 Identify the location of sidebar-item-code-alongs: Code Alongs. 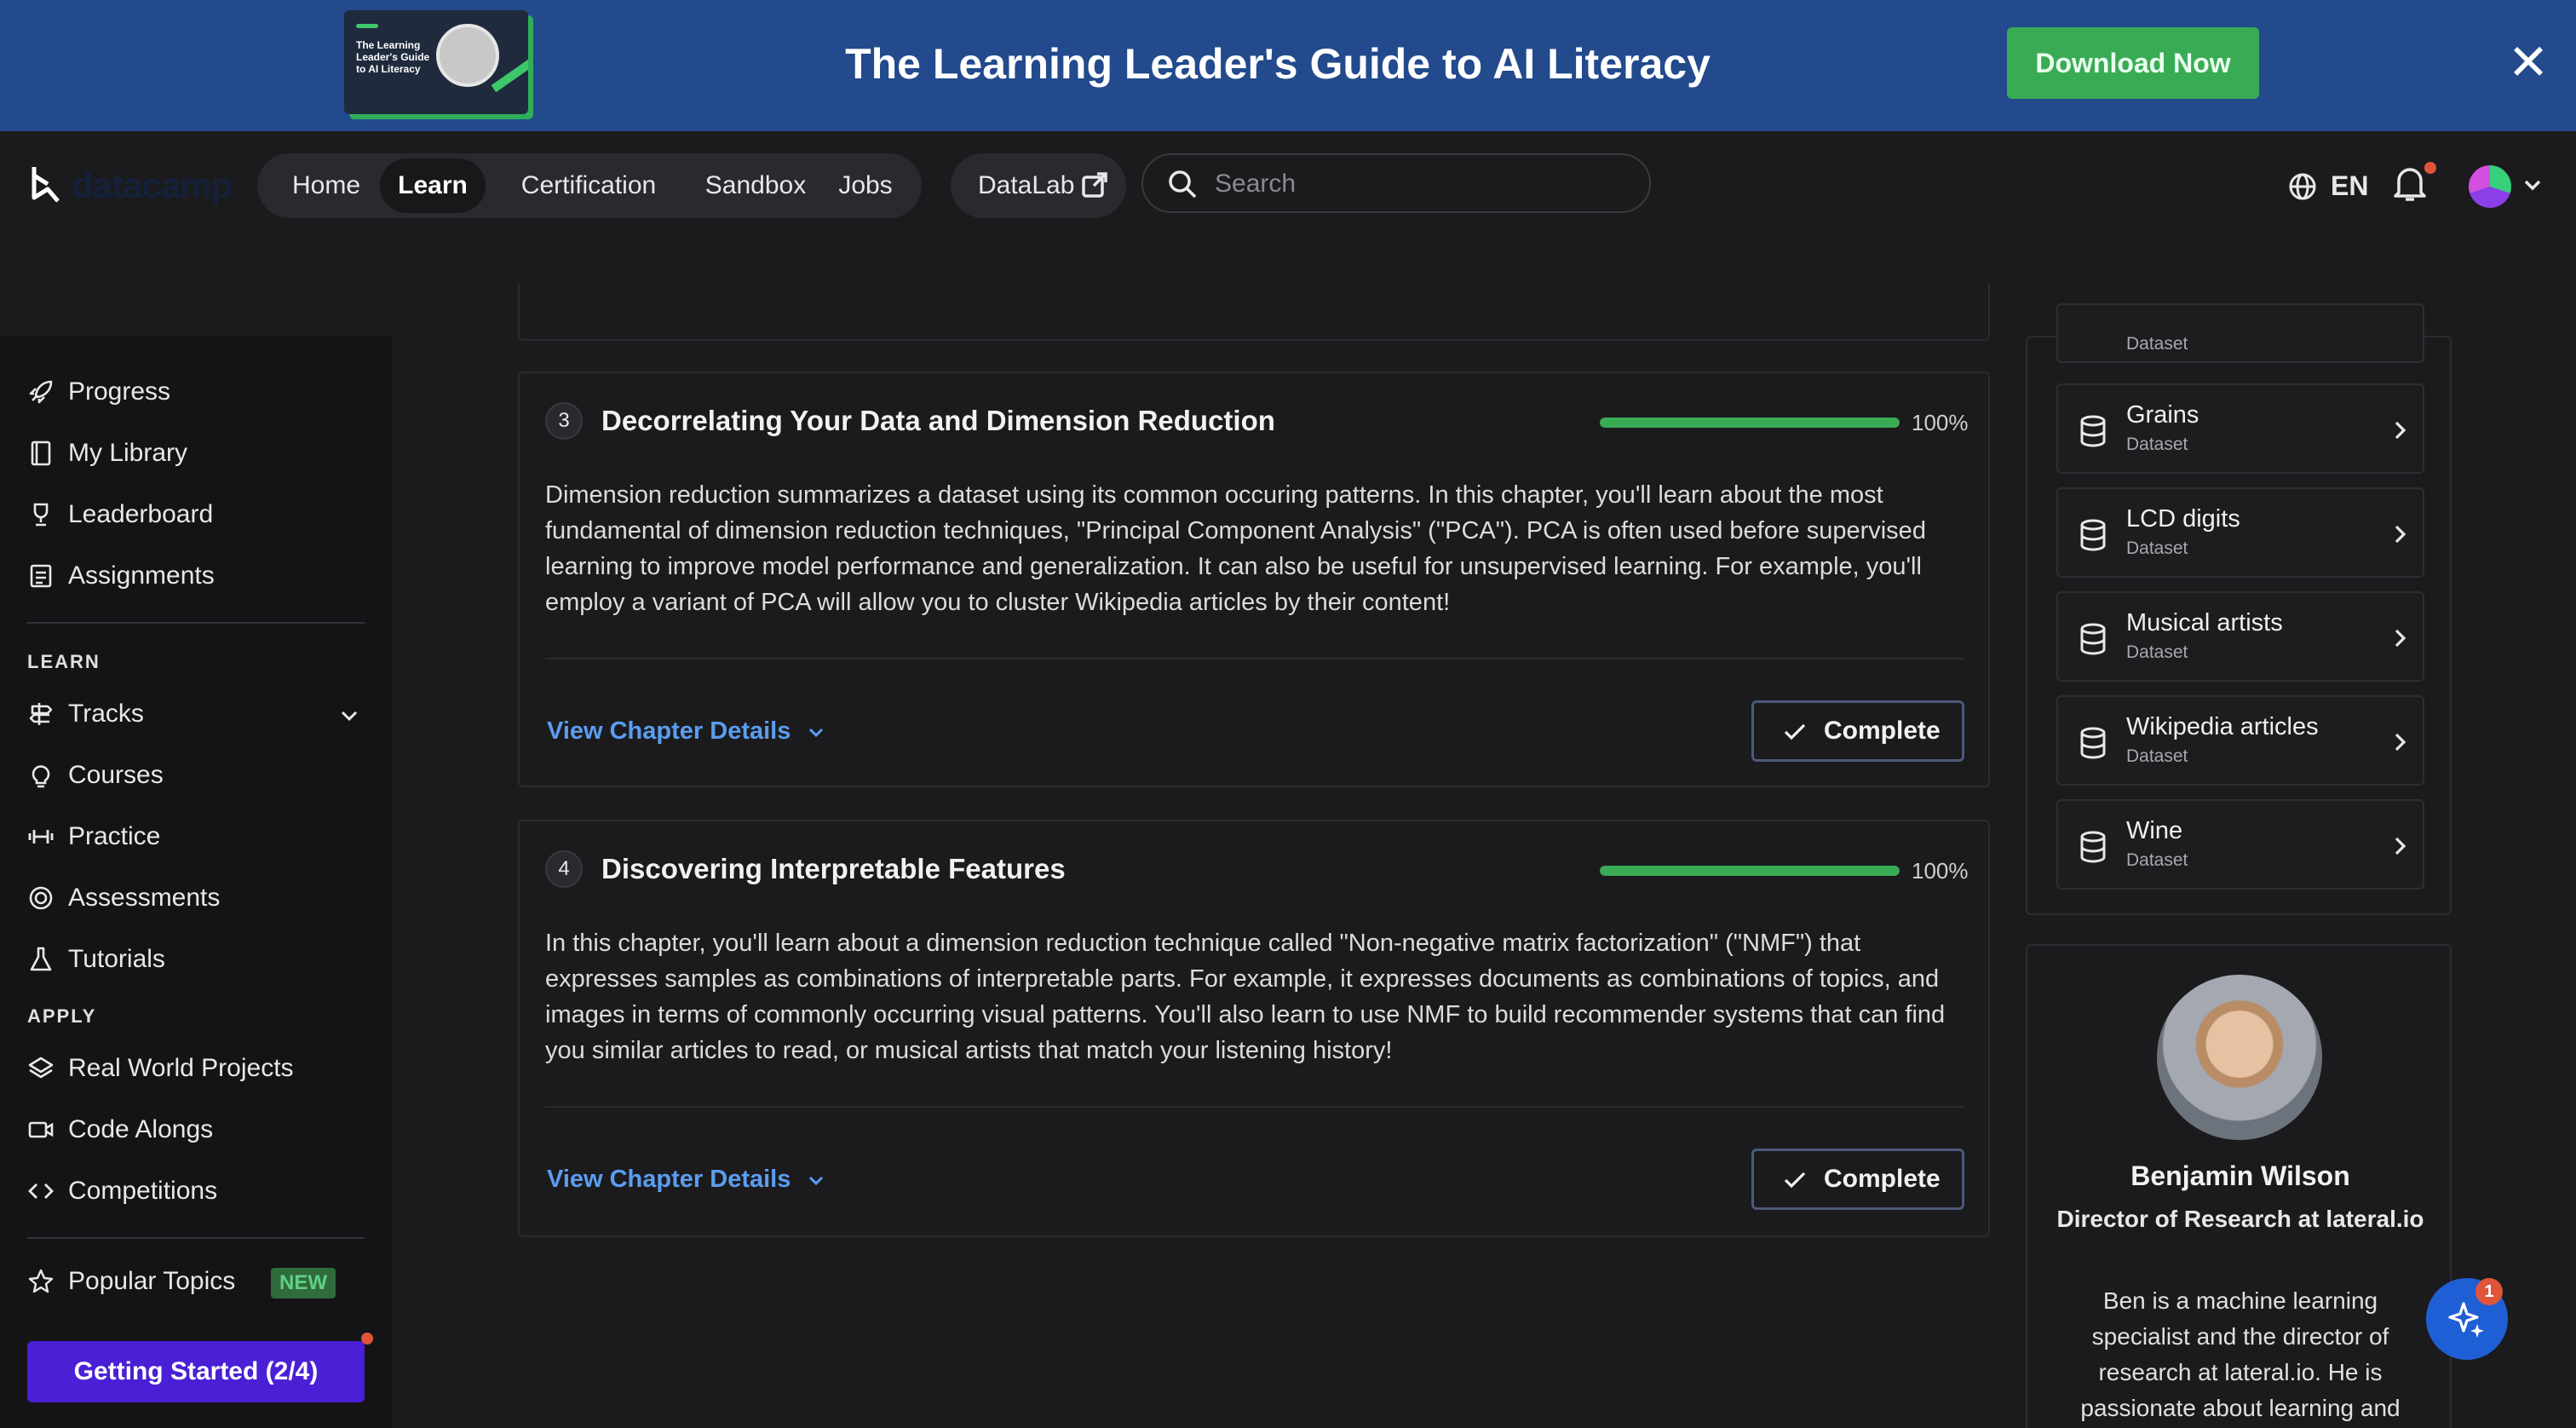
(197, 1129).